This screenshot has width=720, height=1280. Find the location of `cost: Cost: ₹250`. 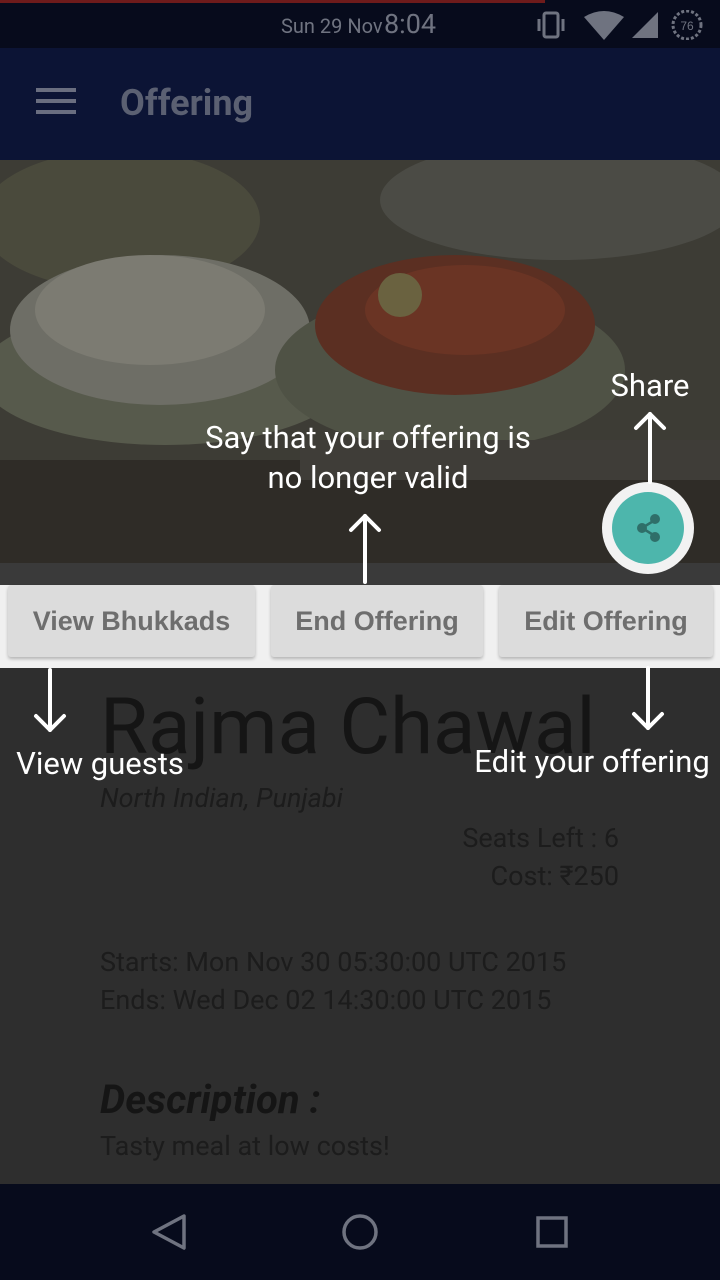

cost: Cost: ₹250 is located at coordinates (554, 876).